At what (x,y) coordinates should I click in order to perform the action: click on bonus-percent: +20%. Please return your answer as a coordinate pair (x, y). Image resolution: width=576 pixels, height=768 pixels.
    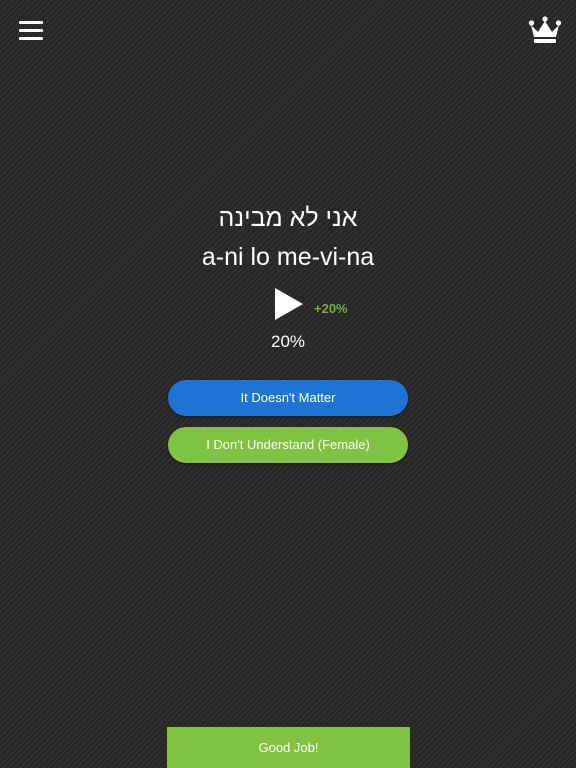
    Looking at the image, I should click on (331, 308).